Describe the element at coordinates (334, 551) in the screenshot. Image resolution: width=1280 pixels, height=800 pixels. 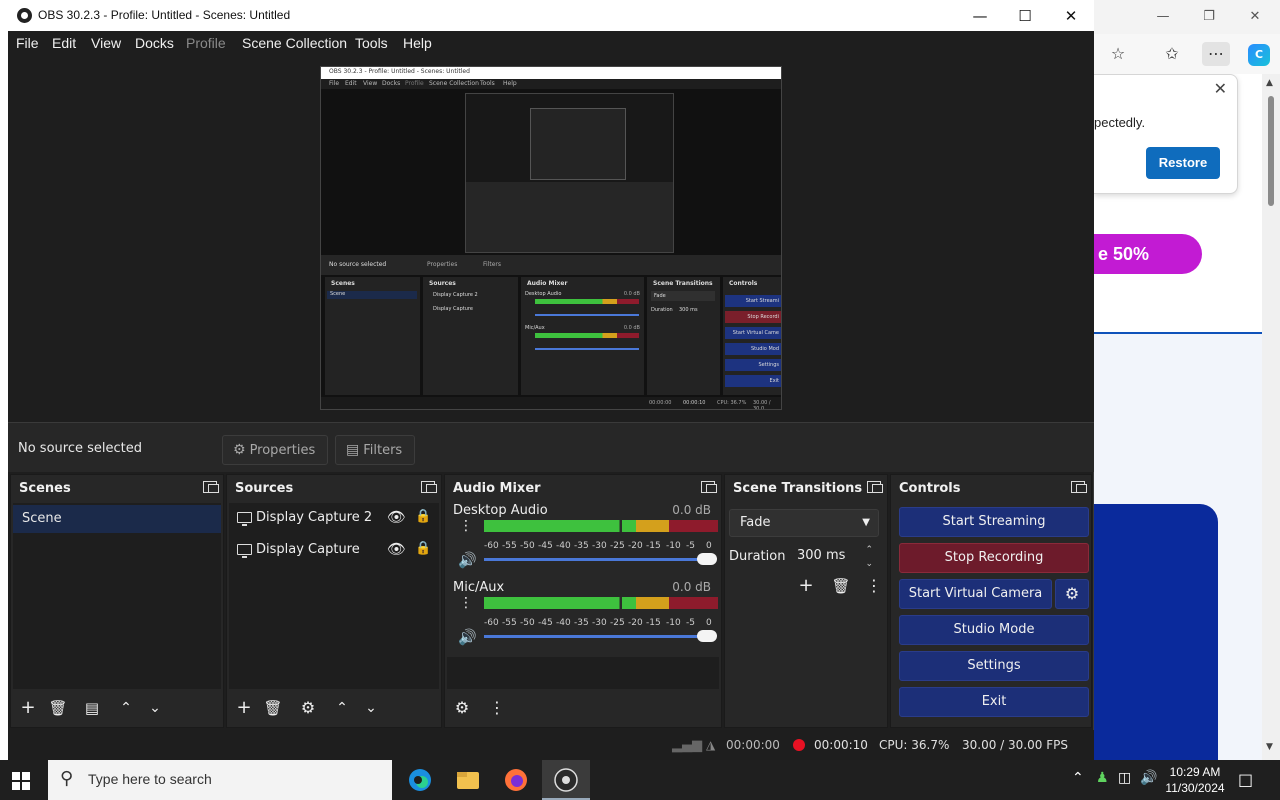
I see `source-item: Display Capture 👁 🔒` at that location.